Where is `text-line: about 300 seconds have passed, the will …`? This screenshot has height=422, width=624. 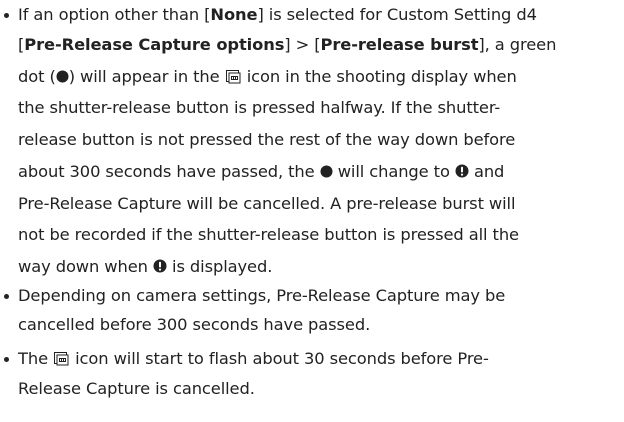 text-line: about 300 seconds have passed, the will … is located at coordinates (261, 172).